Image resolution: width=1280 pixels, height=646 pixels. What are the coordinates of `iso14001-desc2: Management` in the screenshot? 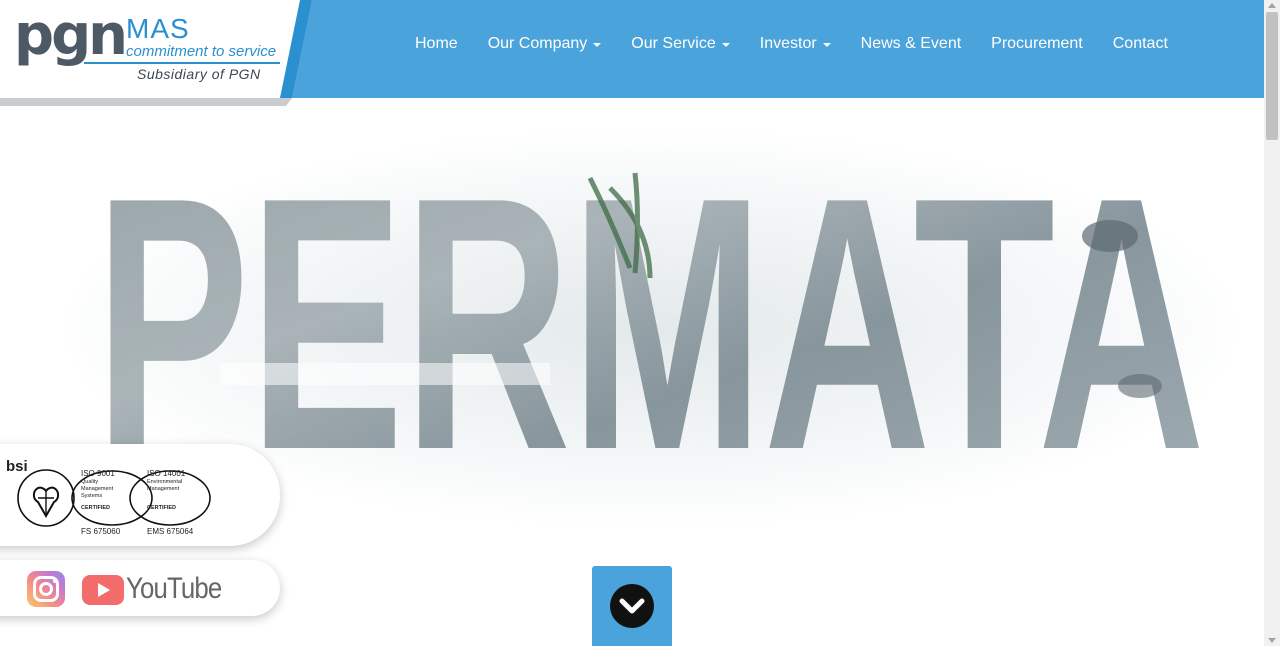 It's located at (163, 489).